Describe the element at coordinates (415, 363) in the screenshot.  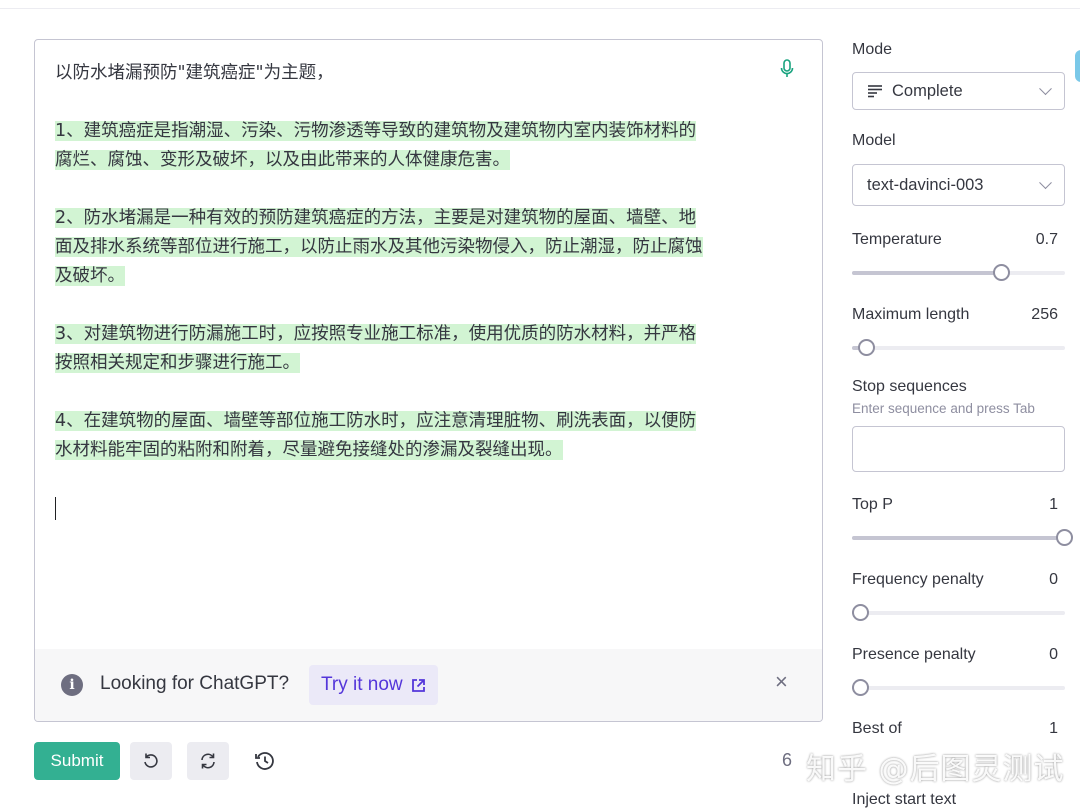
I see `completion-line: 按照相关规定和步骤进行施工。` at that location.